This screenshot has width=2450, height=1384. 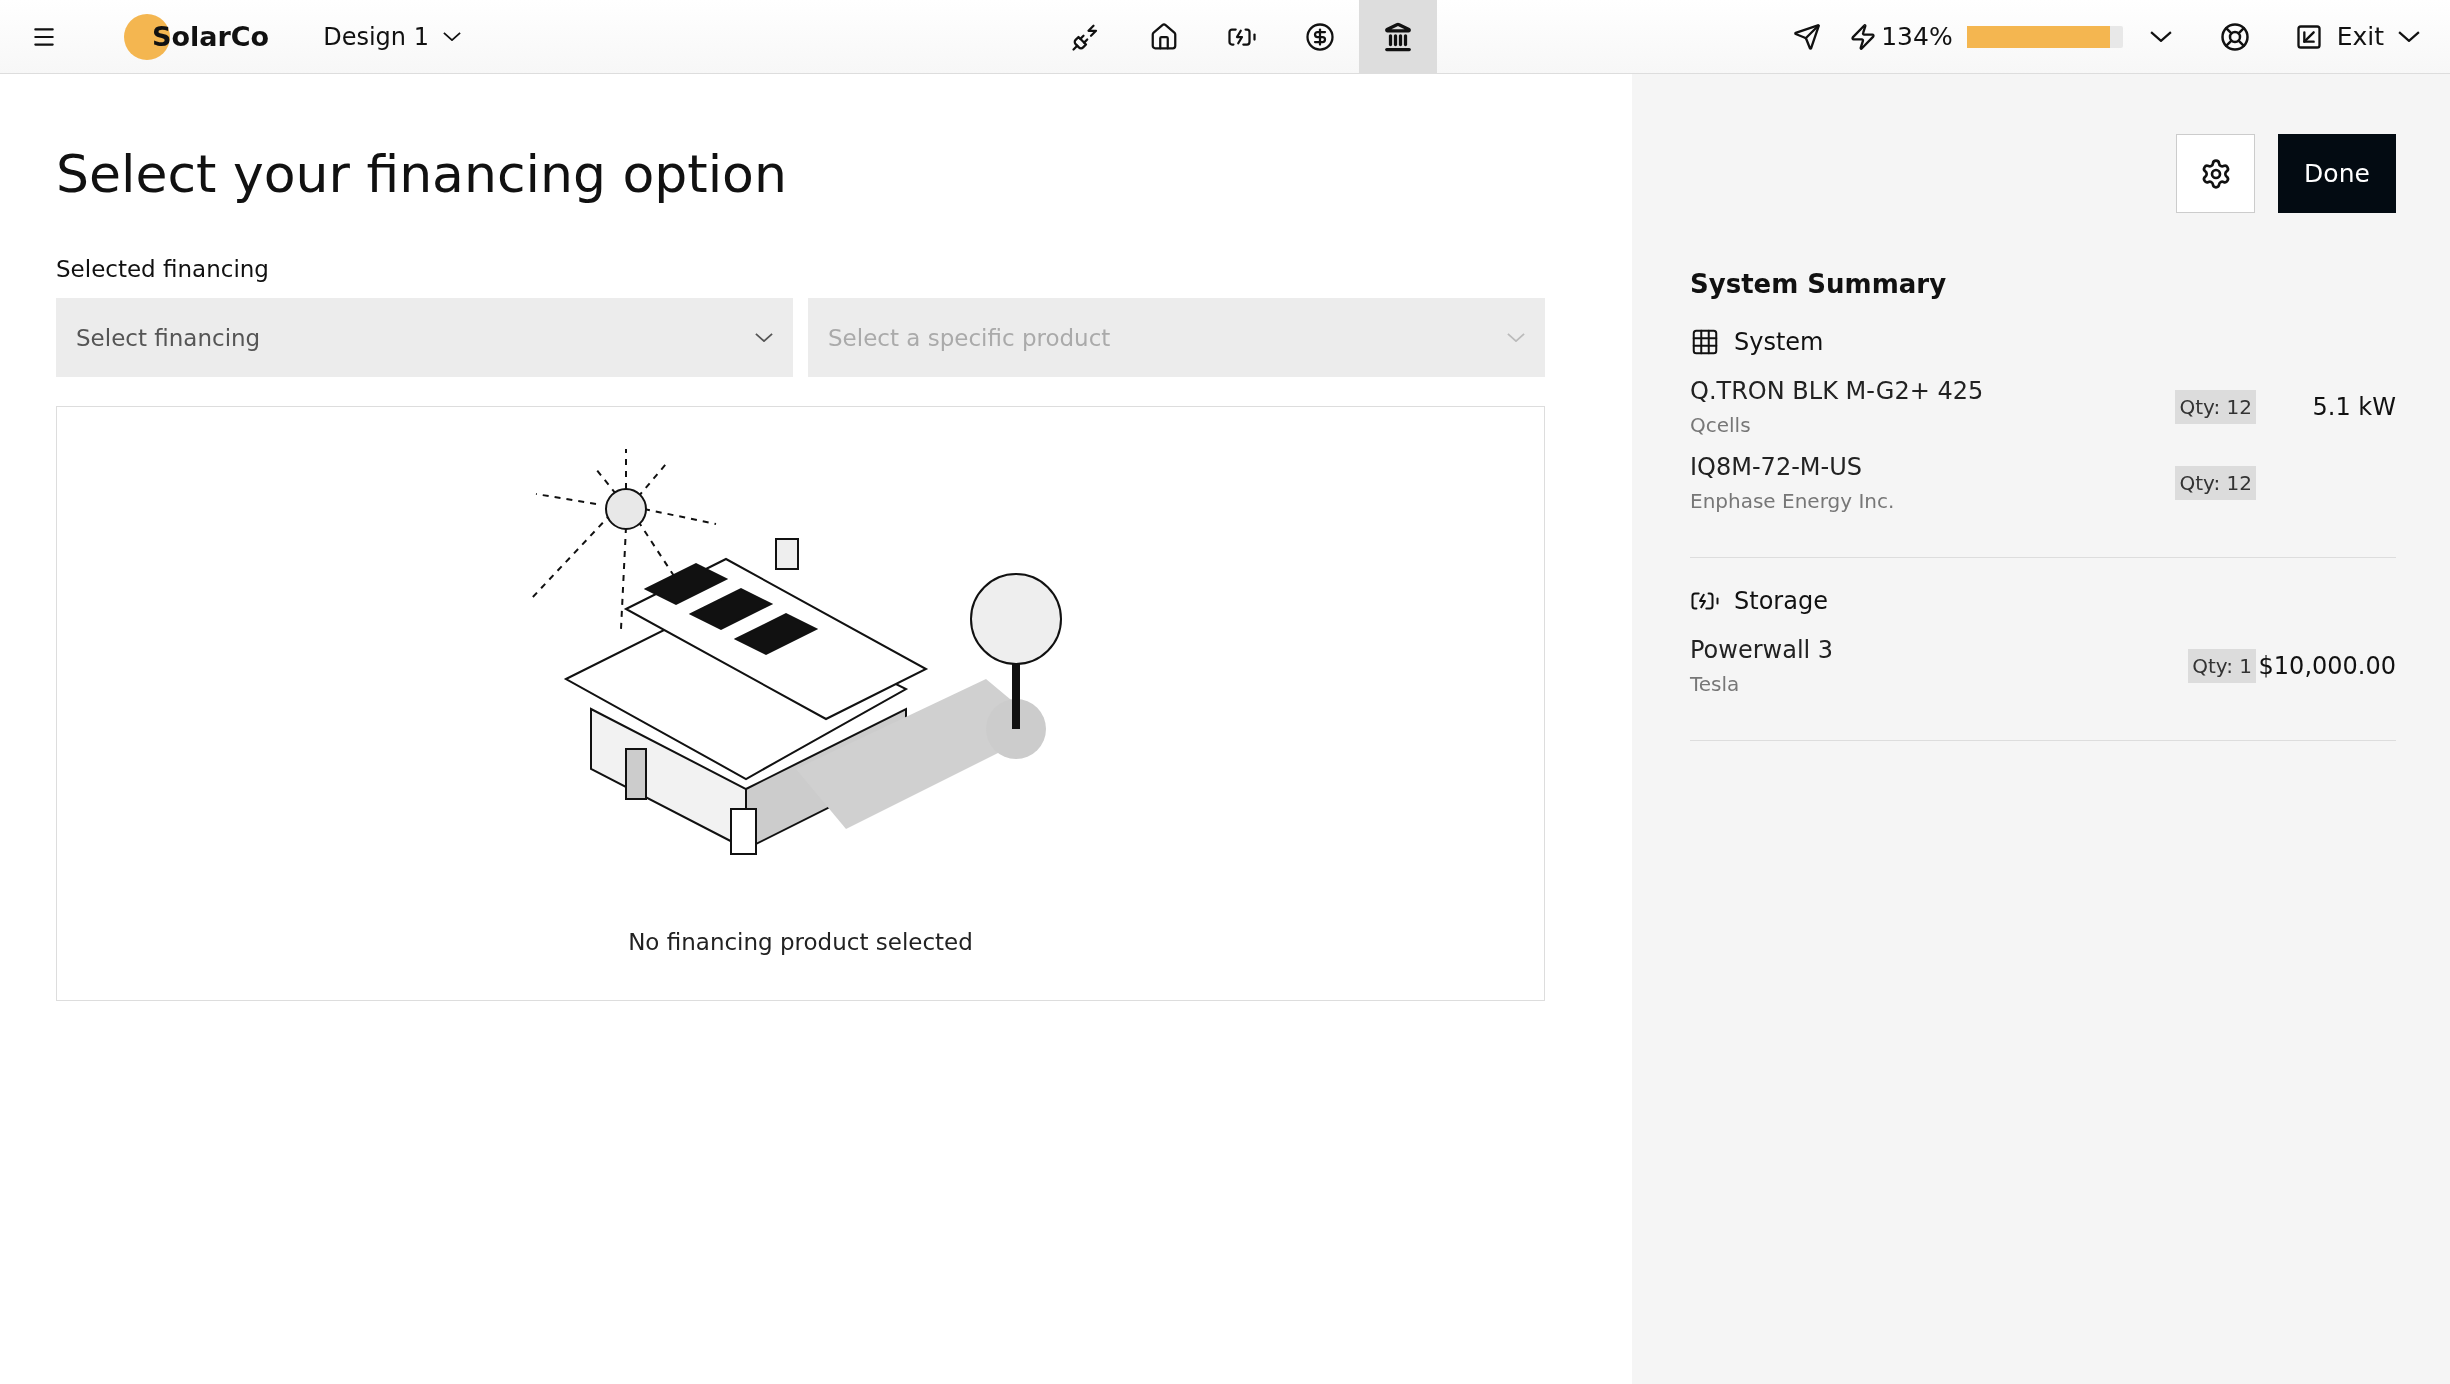 I want to click on summary-title: System Summary, so click(x=1819, y=284).